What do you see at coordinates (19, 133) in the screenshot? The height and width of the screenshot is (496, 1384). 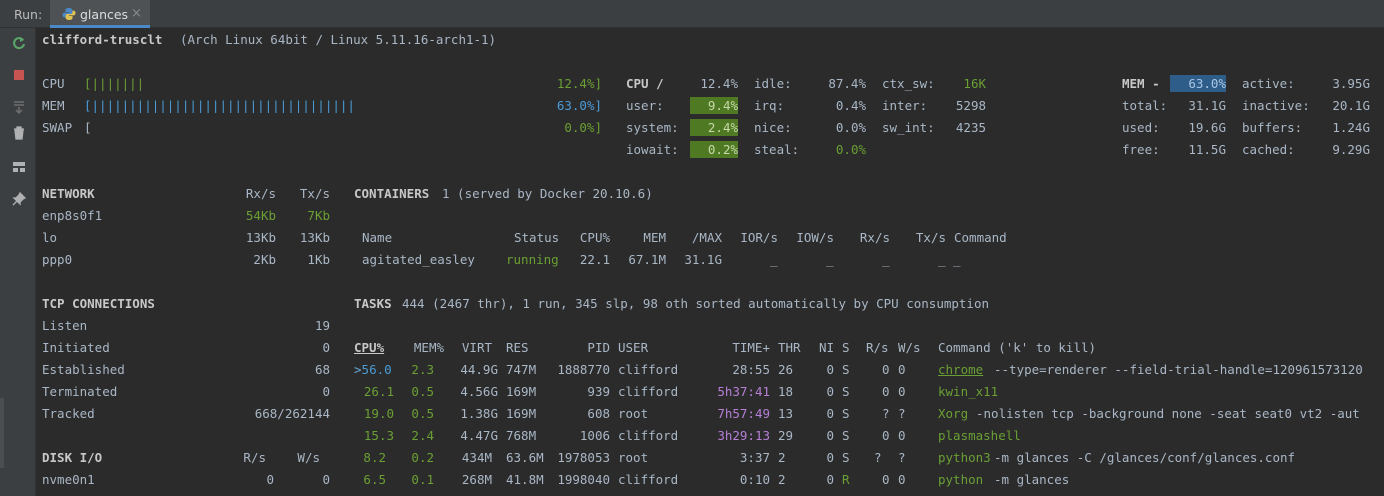 I see `trash-icon` at bounding box center [19, 133].